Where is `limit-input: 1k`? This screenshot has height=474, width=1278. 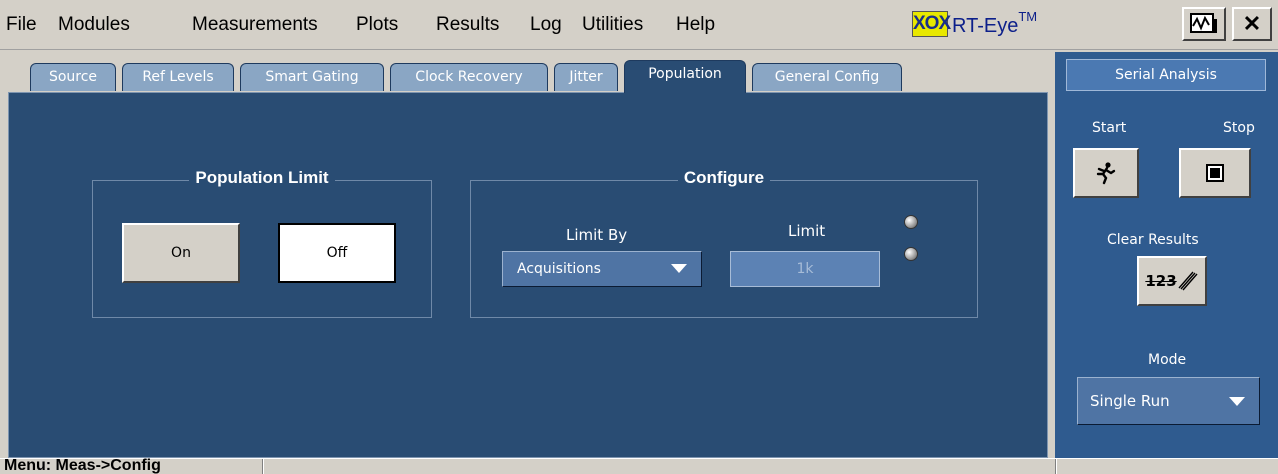 limit-input: 1k is located at coordinates (805, 269).